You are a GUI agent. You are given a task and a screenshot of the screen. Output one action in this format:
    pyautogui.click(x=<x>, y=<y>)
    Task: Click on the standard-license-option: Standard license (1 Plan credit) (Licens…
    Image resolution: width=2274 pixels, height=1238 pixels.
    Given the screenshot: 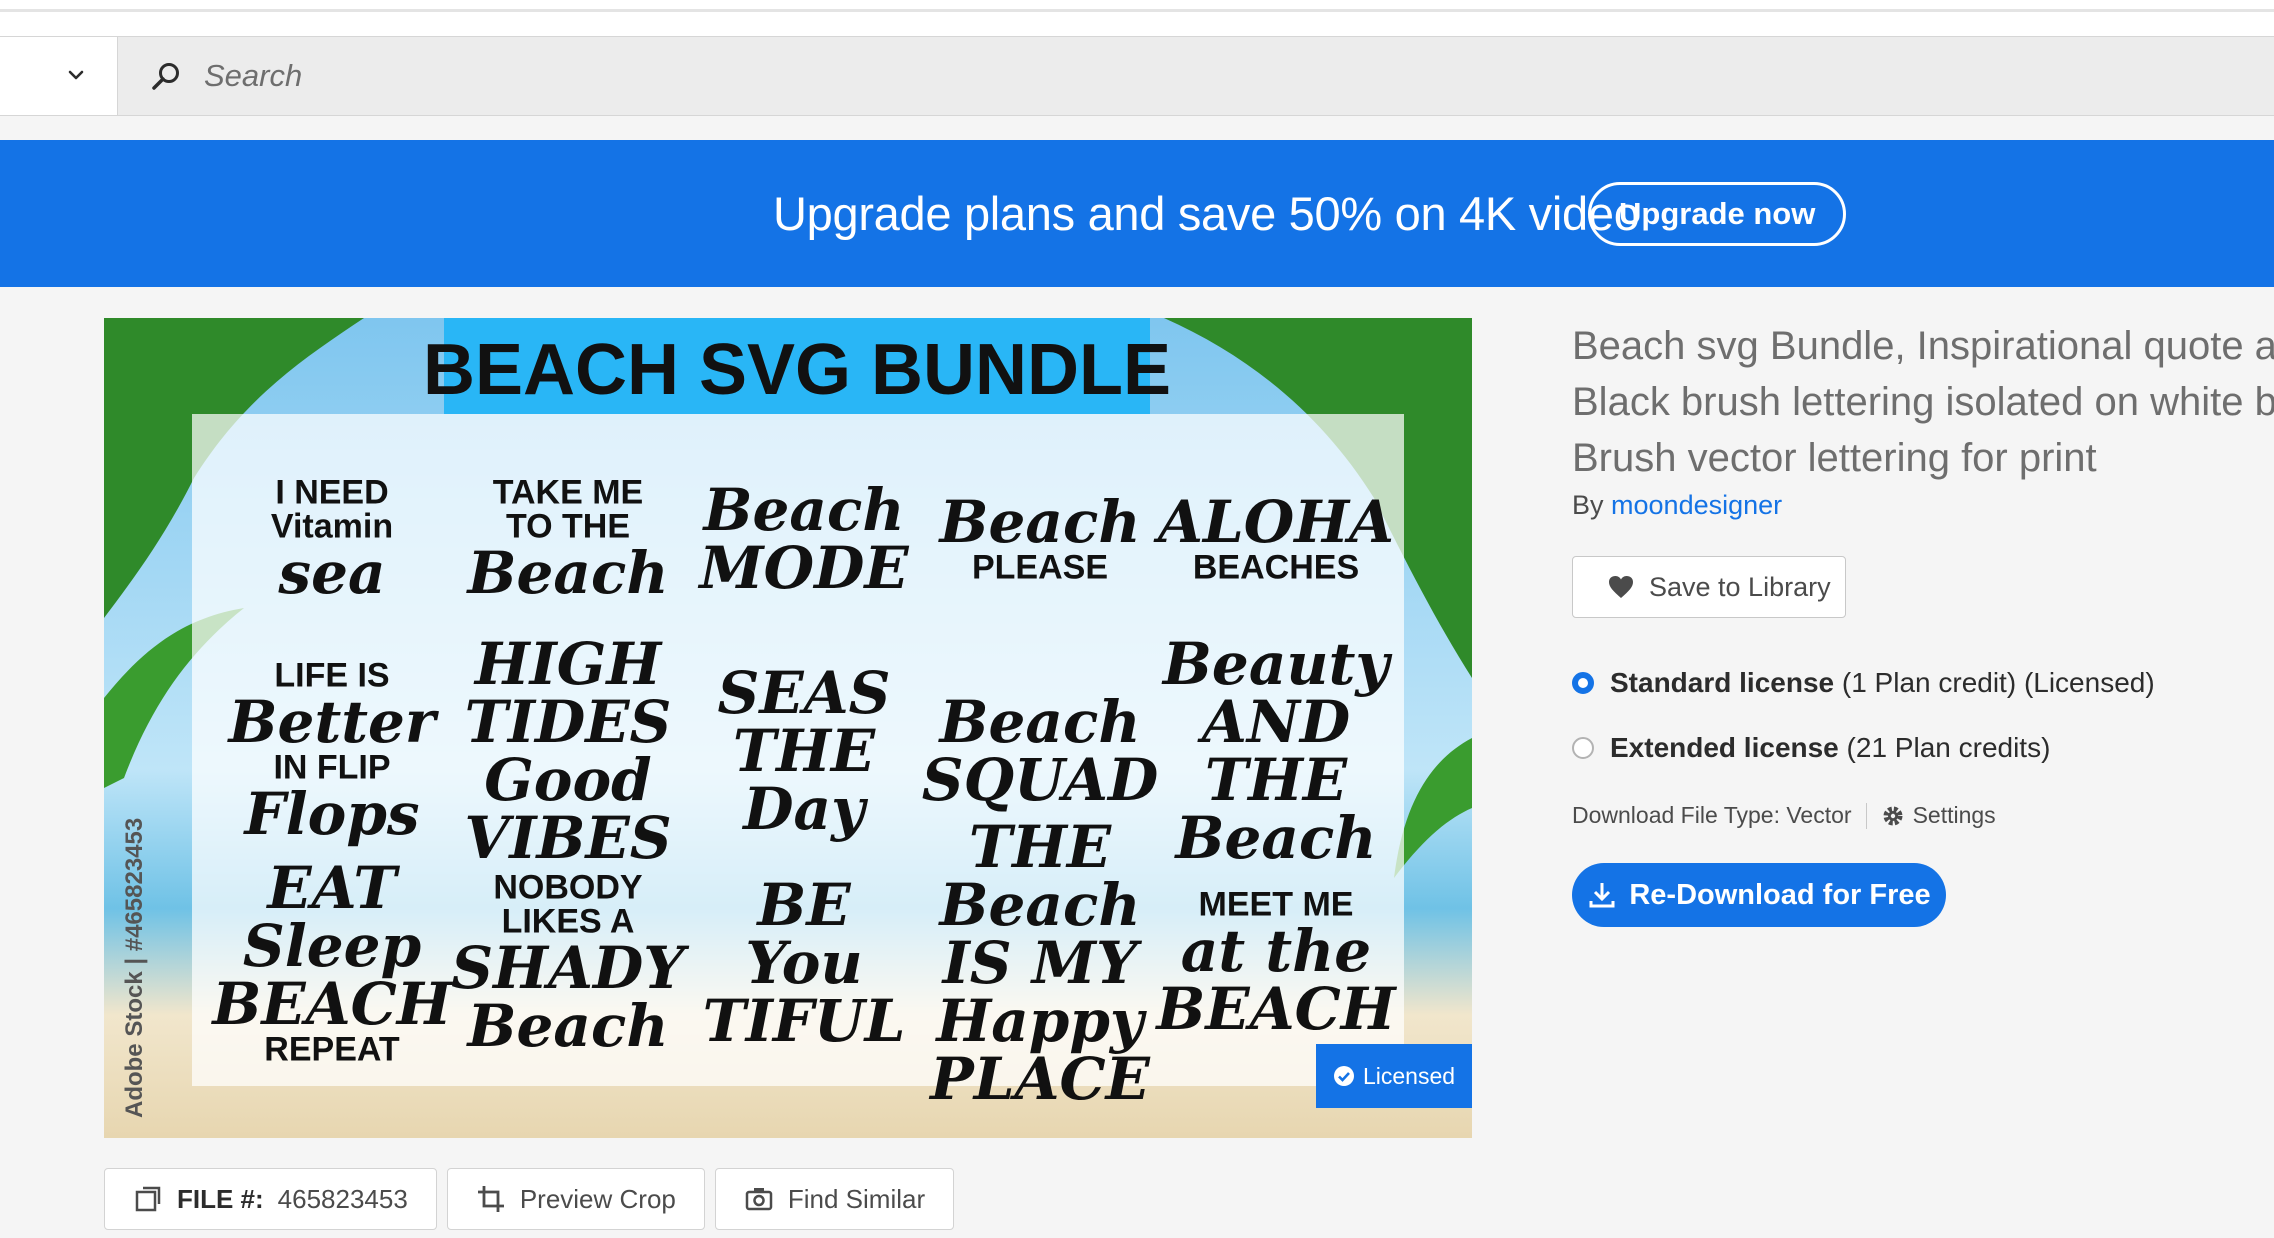 What is the action you would take?
    pyautogui.click(x=1863, y=683)
    